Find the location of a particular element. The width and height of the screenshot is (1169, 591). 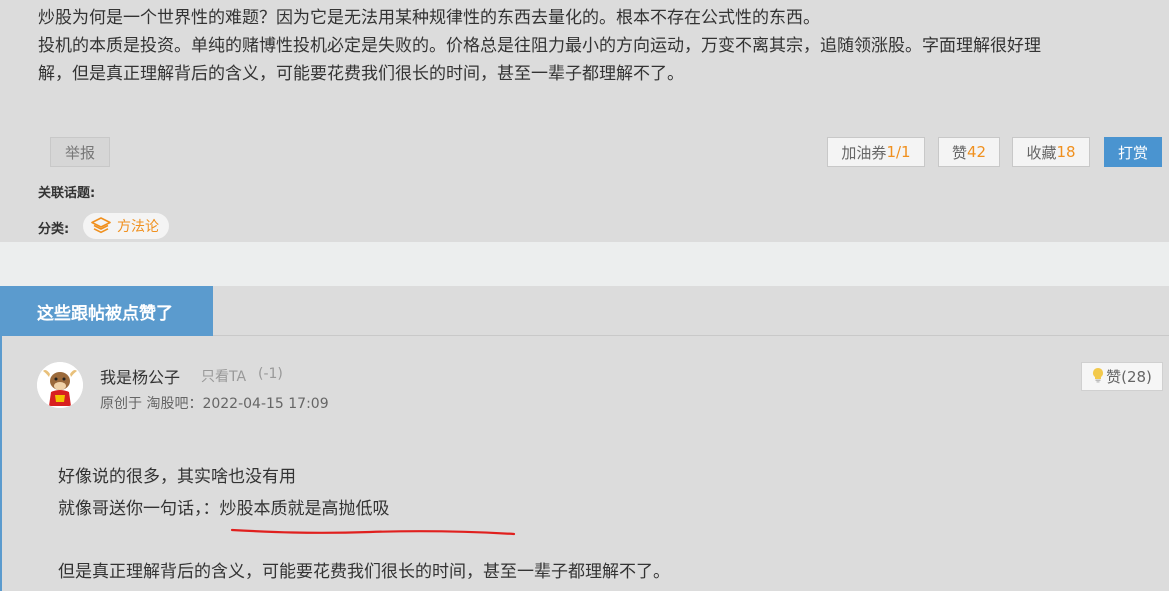

lightbulb-icon is located at coordinates (1098, 377).